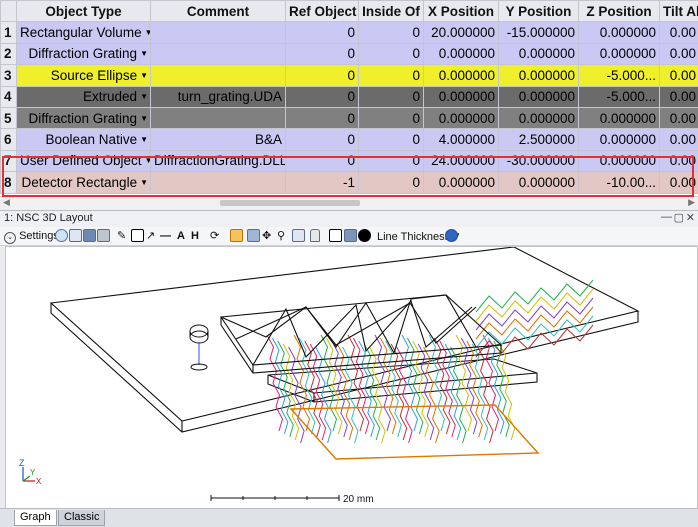 This screenshot has width=698, height=527. Describe the element at coordinates (61, 236) in the screenshot. I see `refresh-icon` at that location.